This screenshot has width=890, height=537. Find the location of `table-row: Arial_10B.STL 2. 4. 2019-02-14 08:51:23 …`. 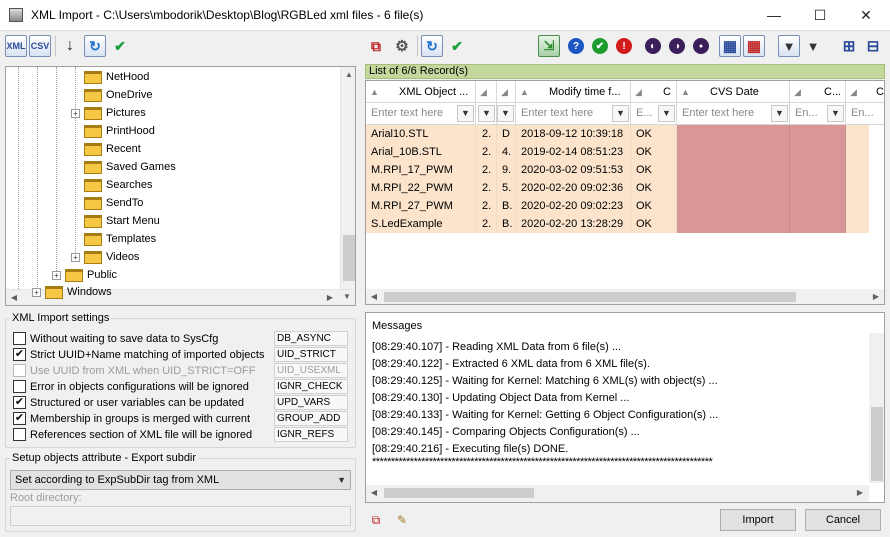

table-row: Arial_10B.STL 2. 4. 2019-02-14 08:51:23 … is located at coordinates (617, 152).